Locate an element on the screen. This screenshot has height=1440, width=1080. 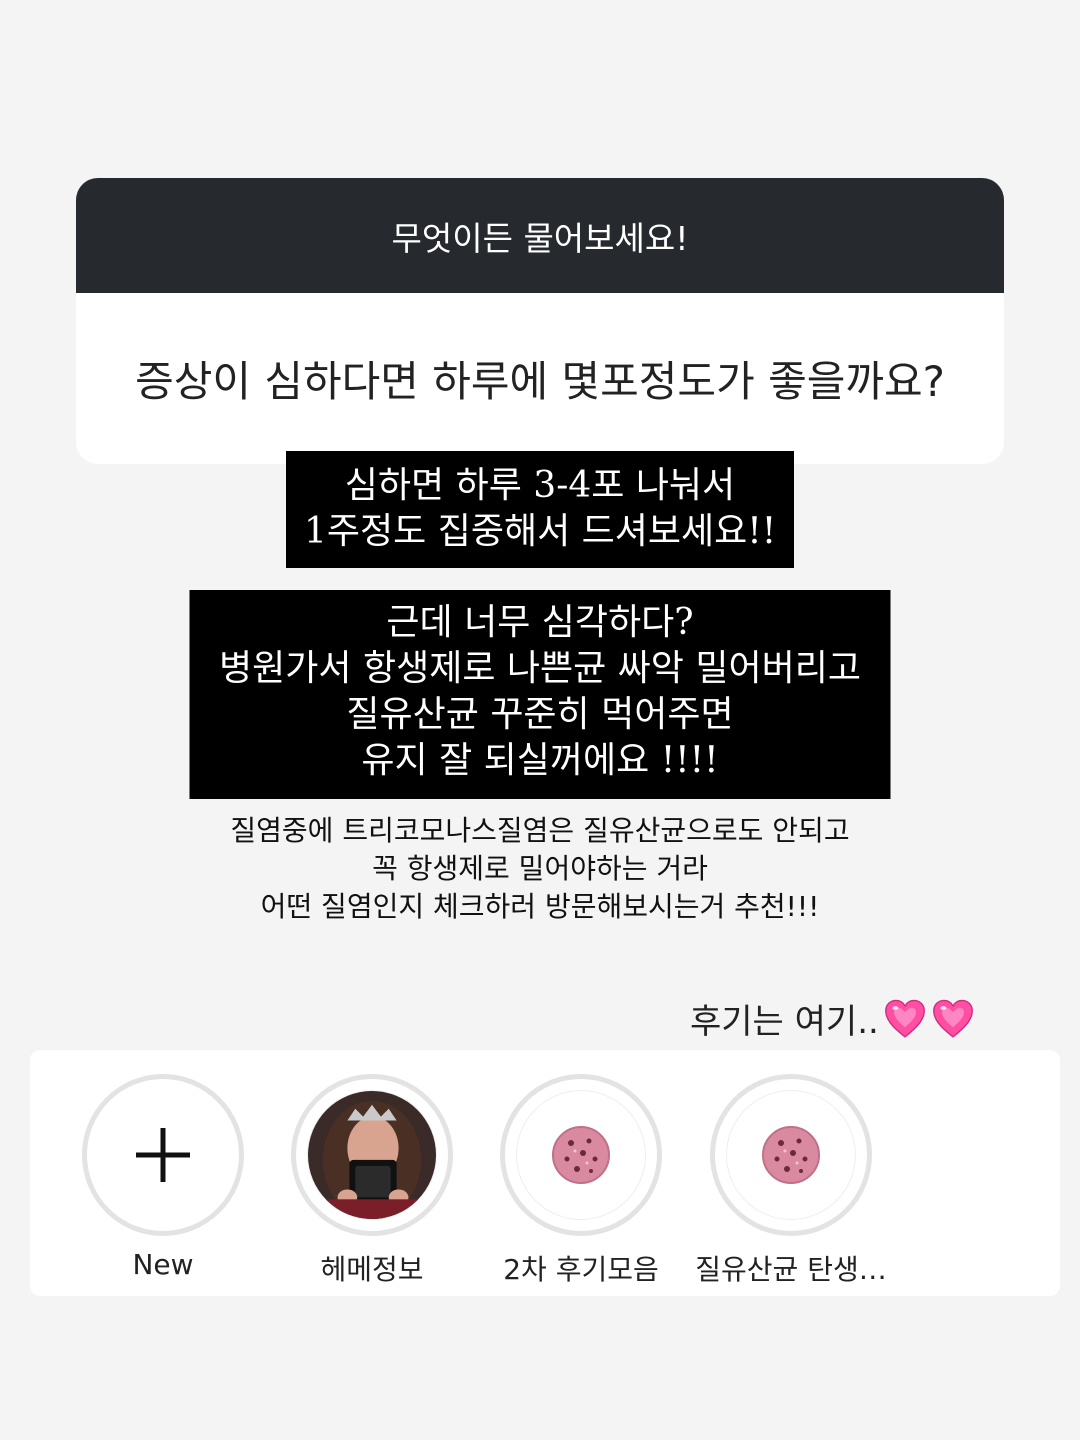
note-line: 꼭 항생제로 밀어야하는 거라 is located at coordinates (540, 868).